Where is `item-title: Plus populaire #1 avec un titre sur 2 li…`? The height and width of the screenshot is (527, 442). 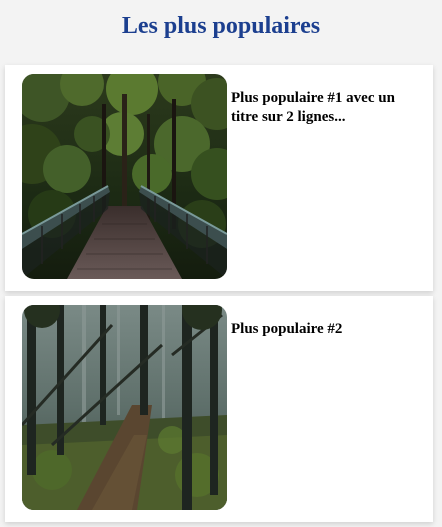
item-title: Plus populaire #1 avec un titre sur 2 li… is located at coordinates (326, 108).